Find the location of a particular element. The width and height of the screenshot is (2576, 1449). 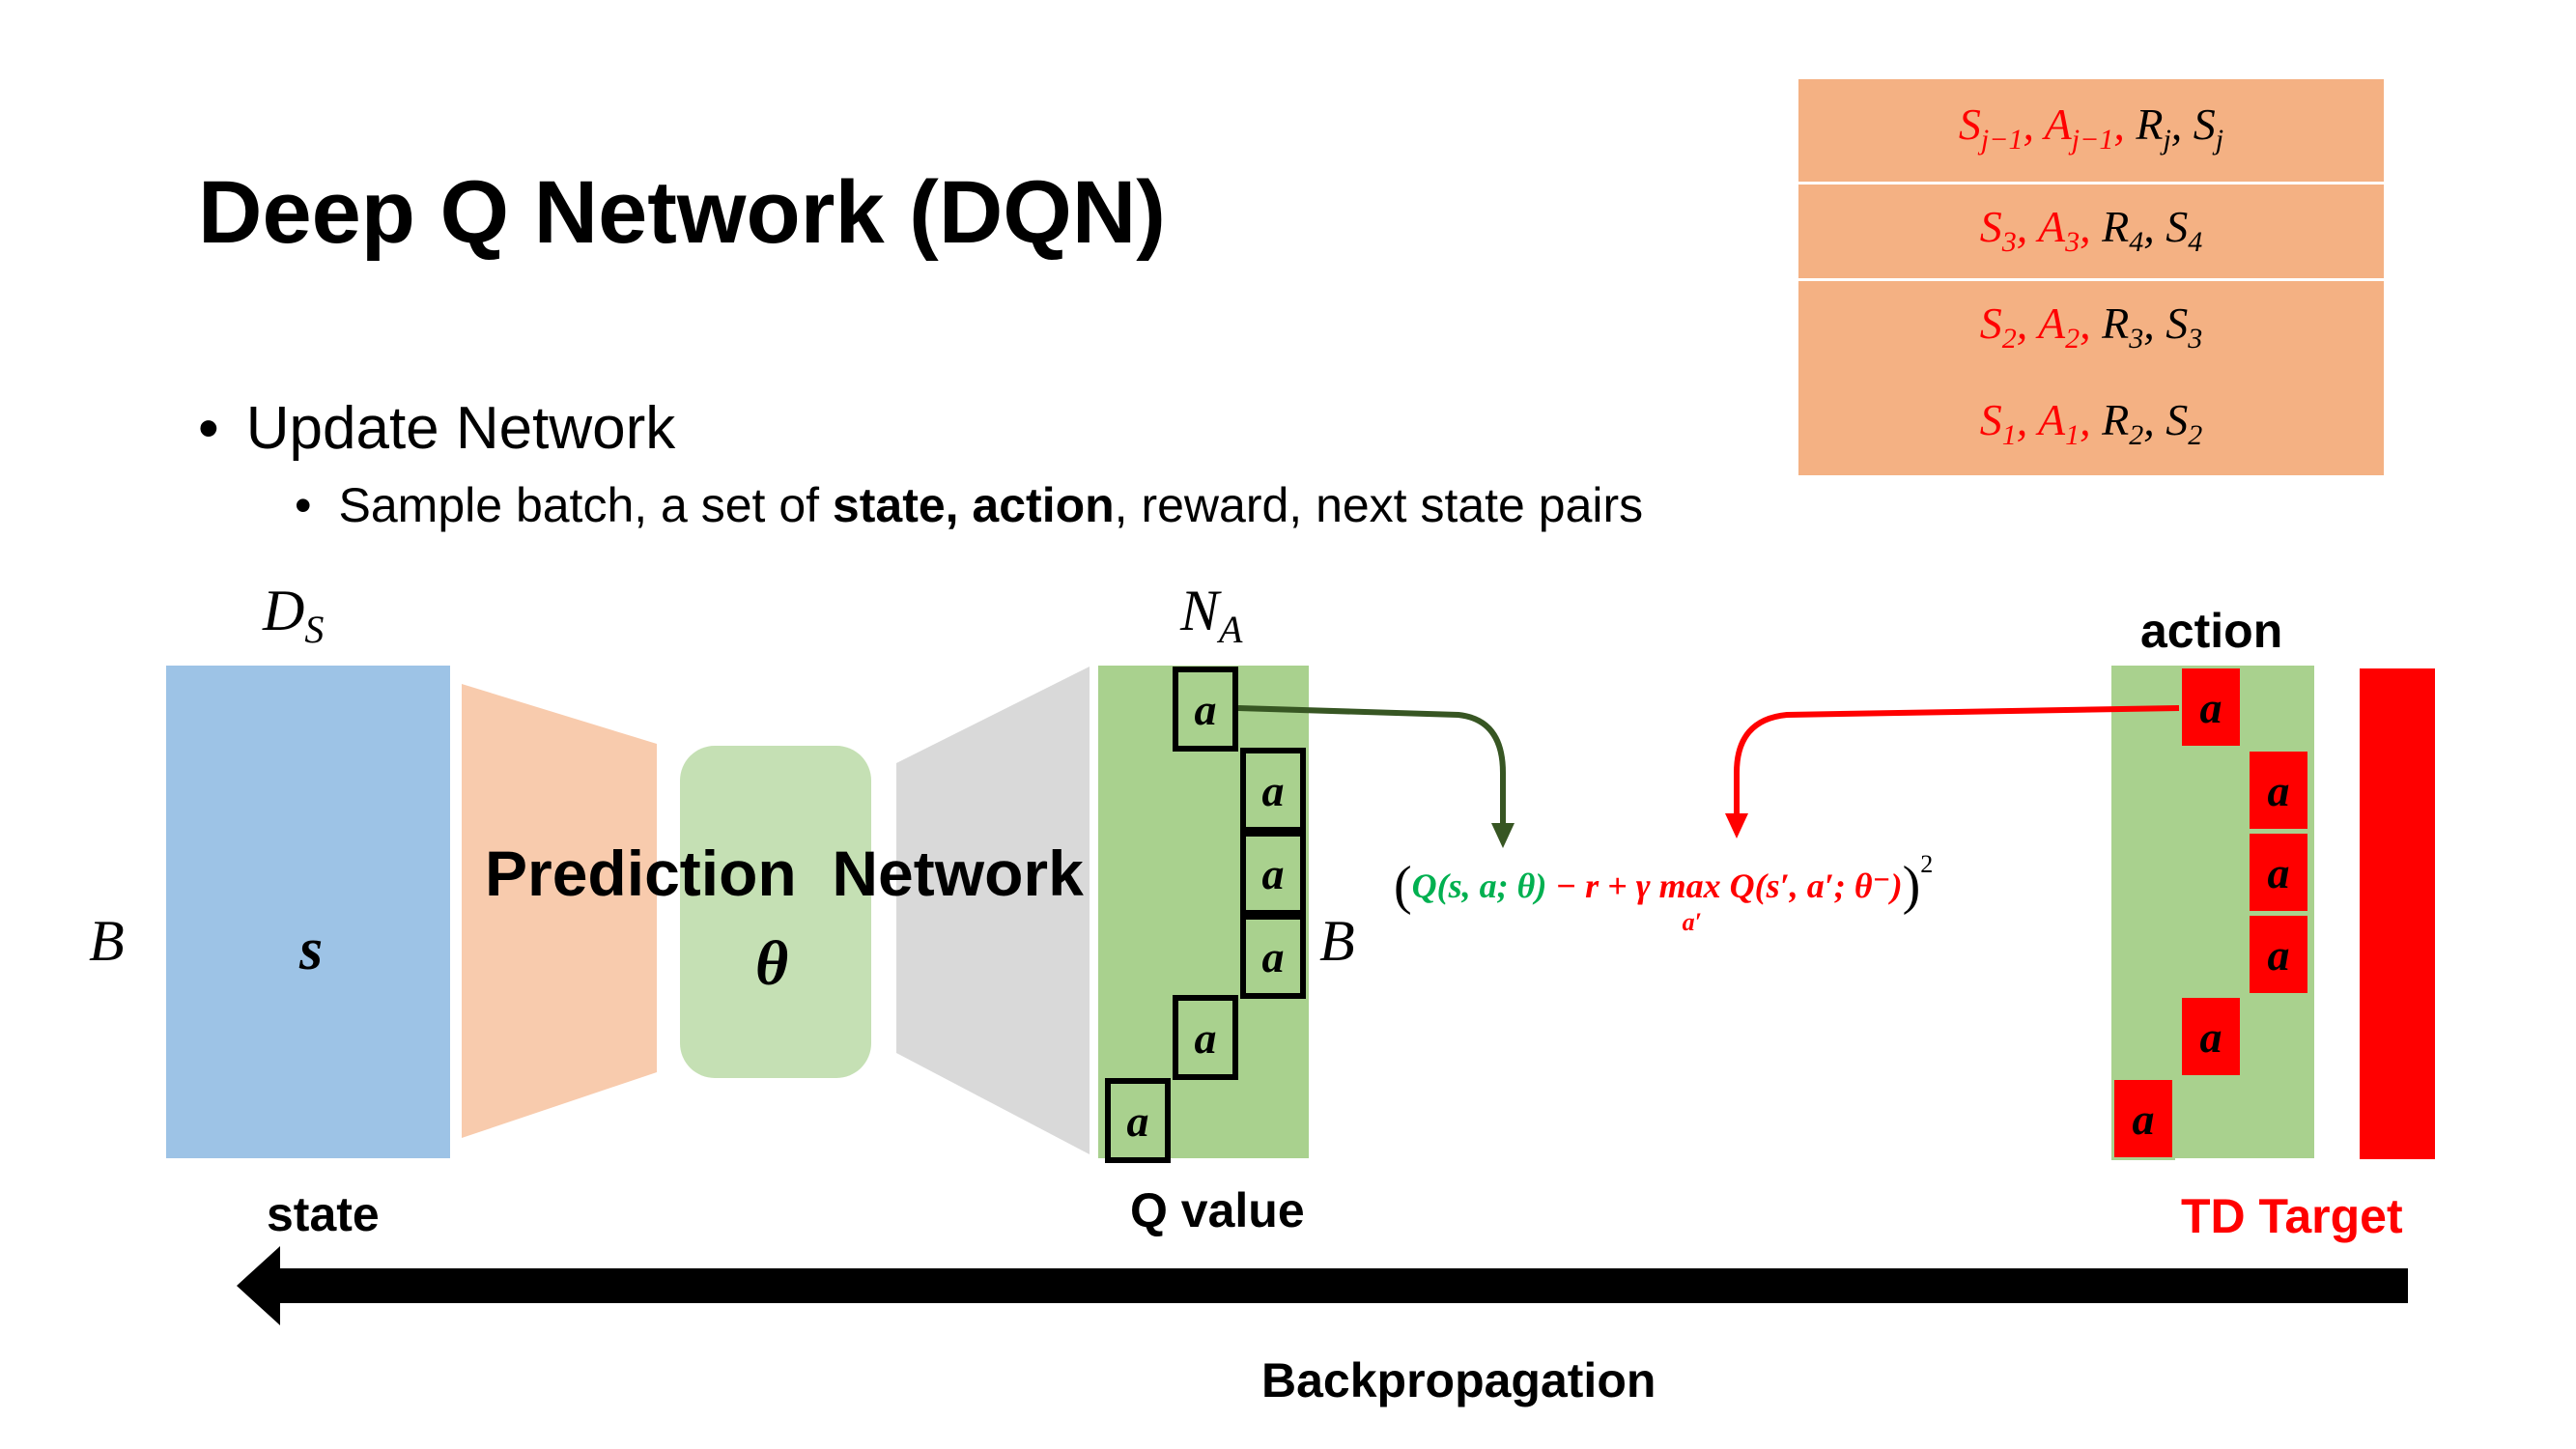

q-value-arrowhead is located at coordinates (1502, 835).